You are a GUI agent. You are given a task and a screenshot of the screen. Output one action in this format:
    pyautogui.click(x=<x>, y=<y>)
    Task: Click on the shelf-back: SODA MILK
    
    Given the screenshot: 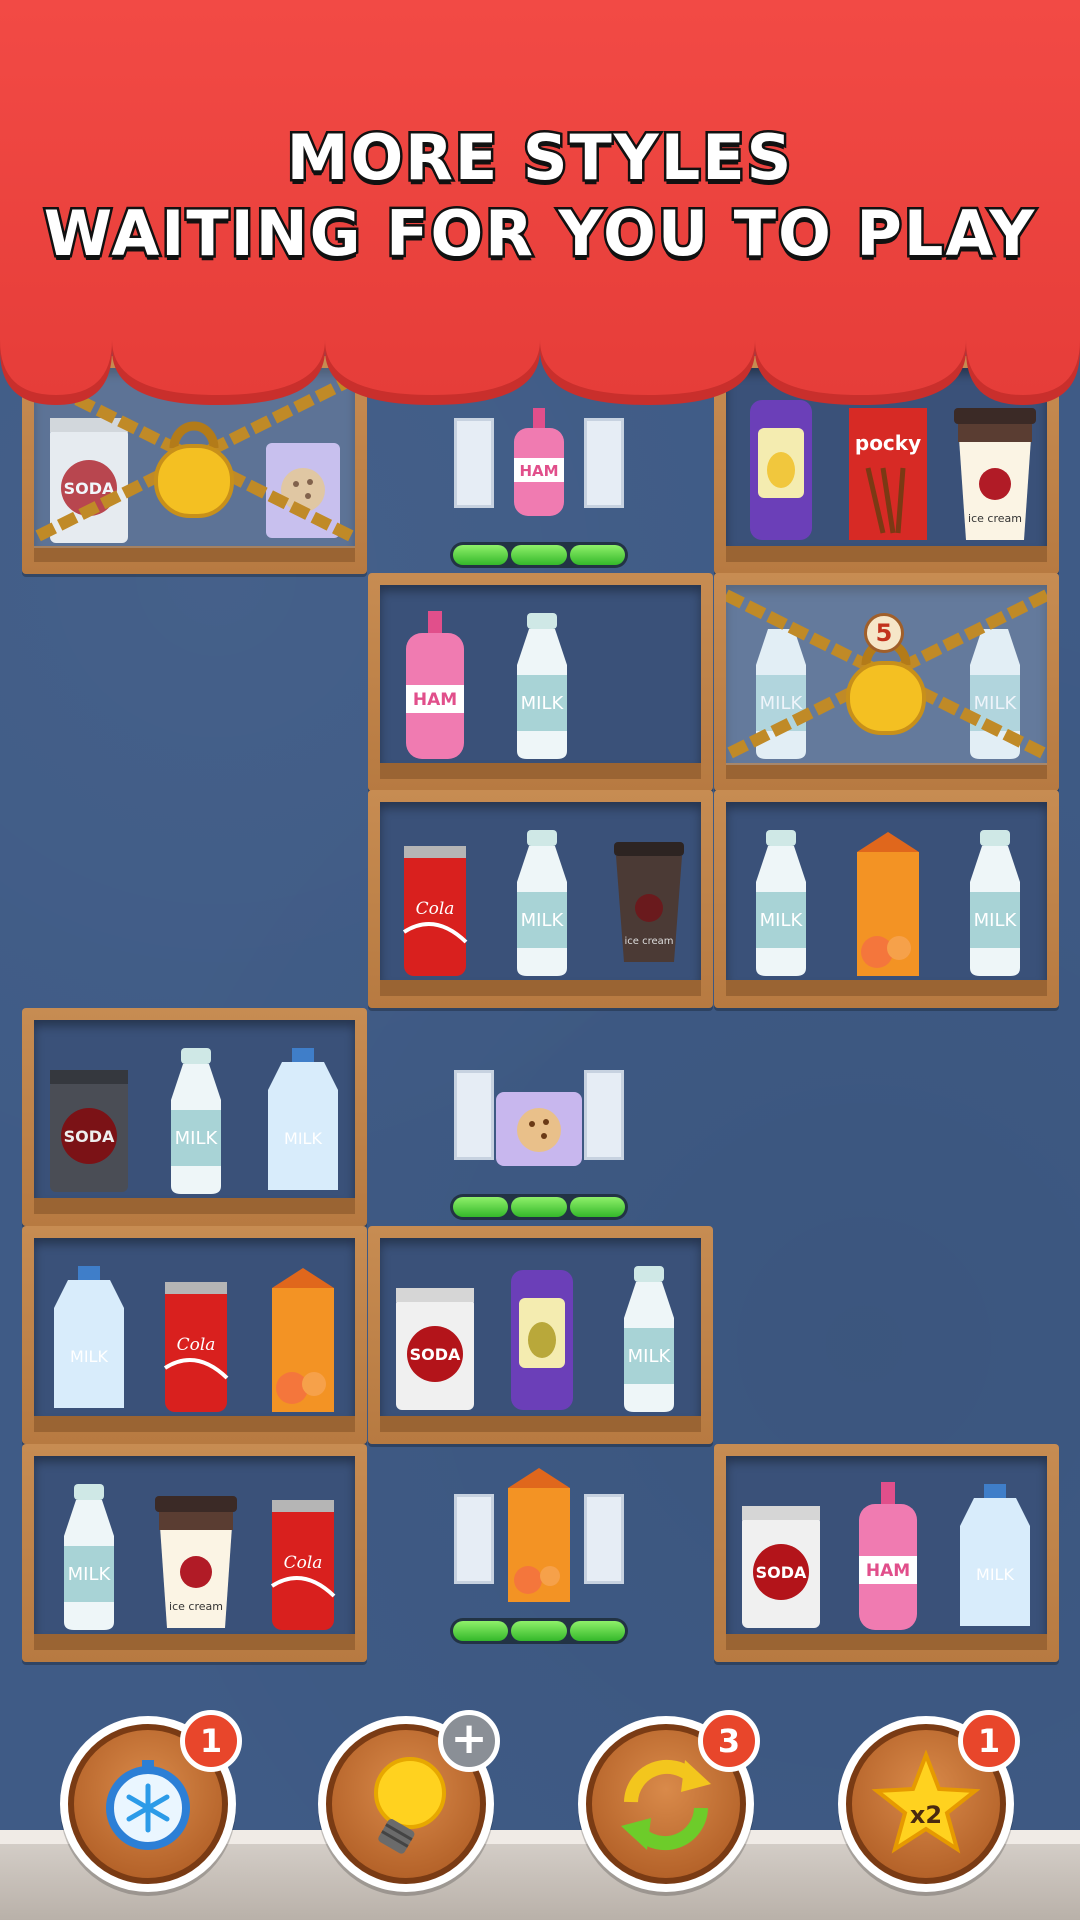 What is the action you would take?
    pyautogui.click(x=540, y=1328)
    